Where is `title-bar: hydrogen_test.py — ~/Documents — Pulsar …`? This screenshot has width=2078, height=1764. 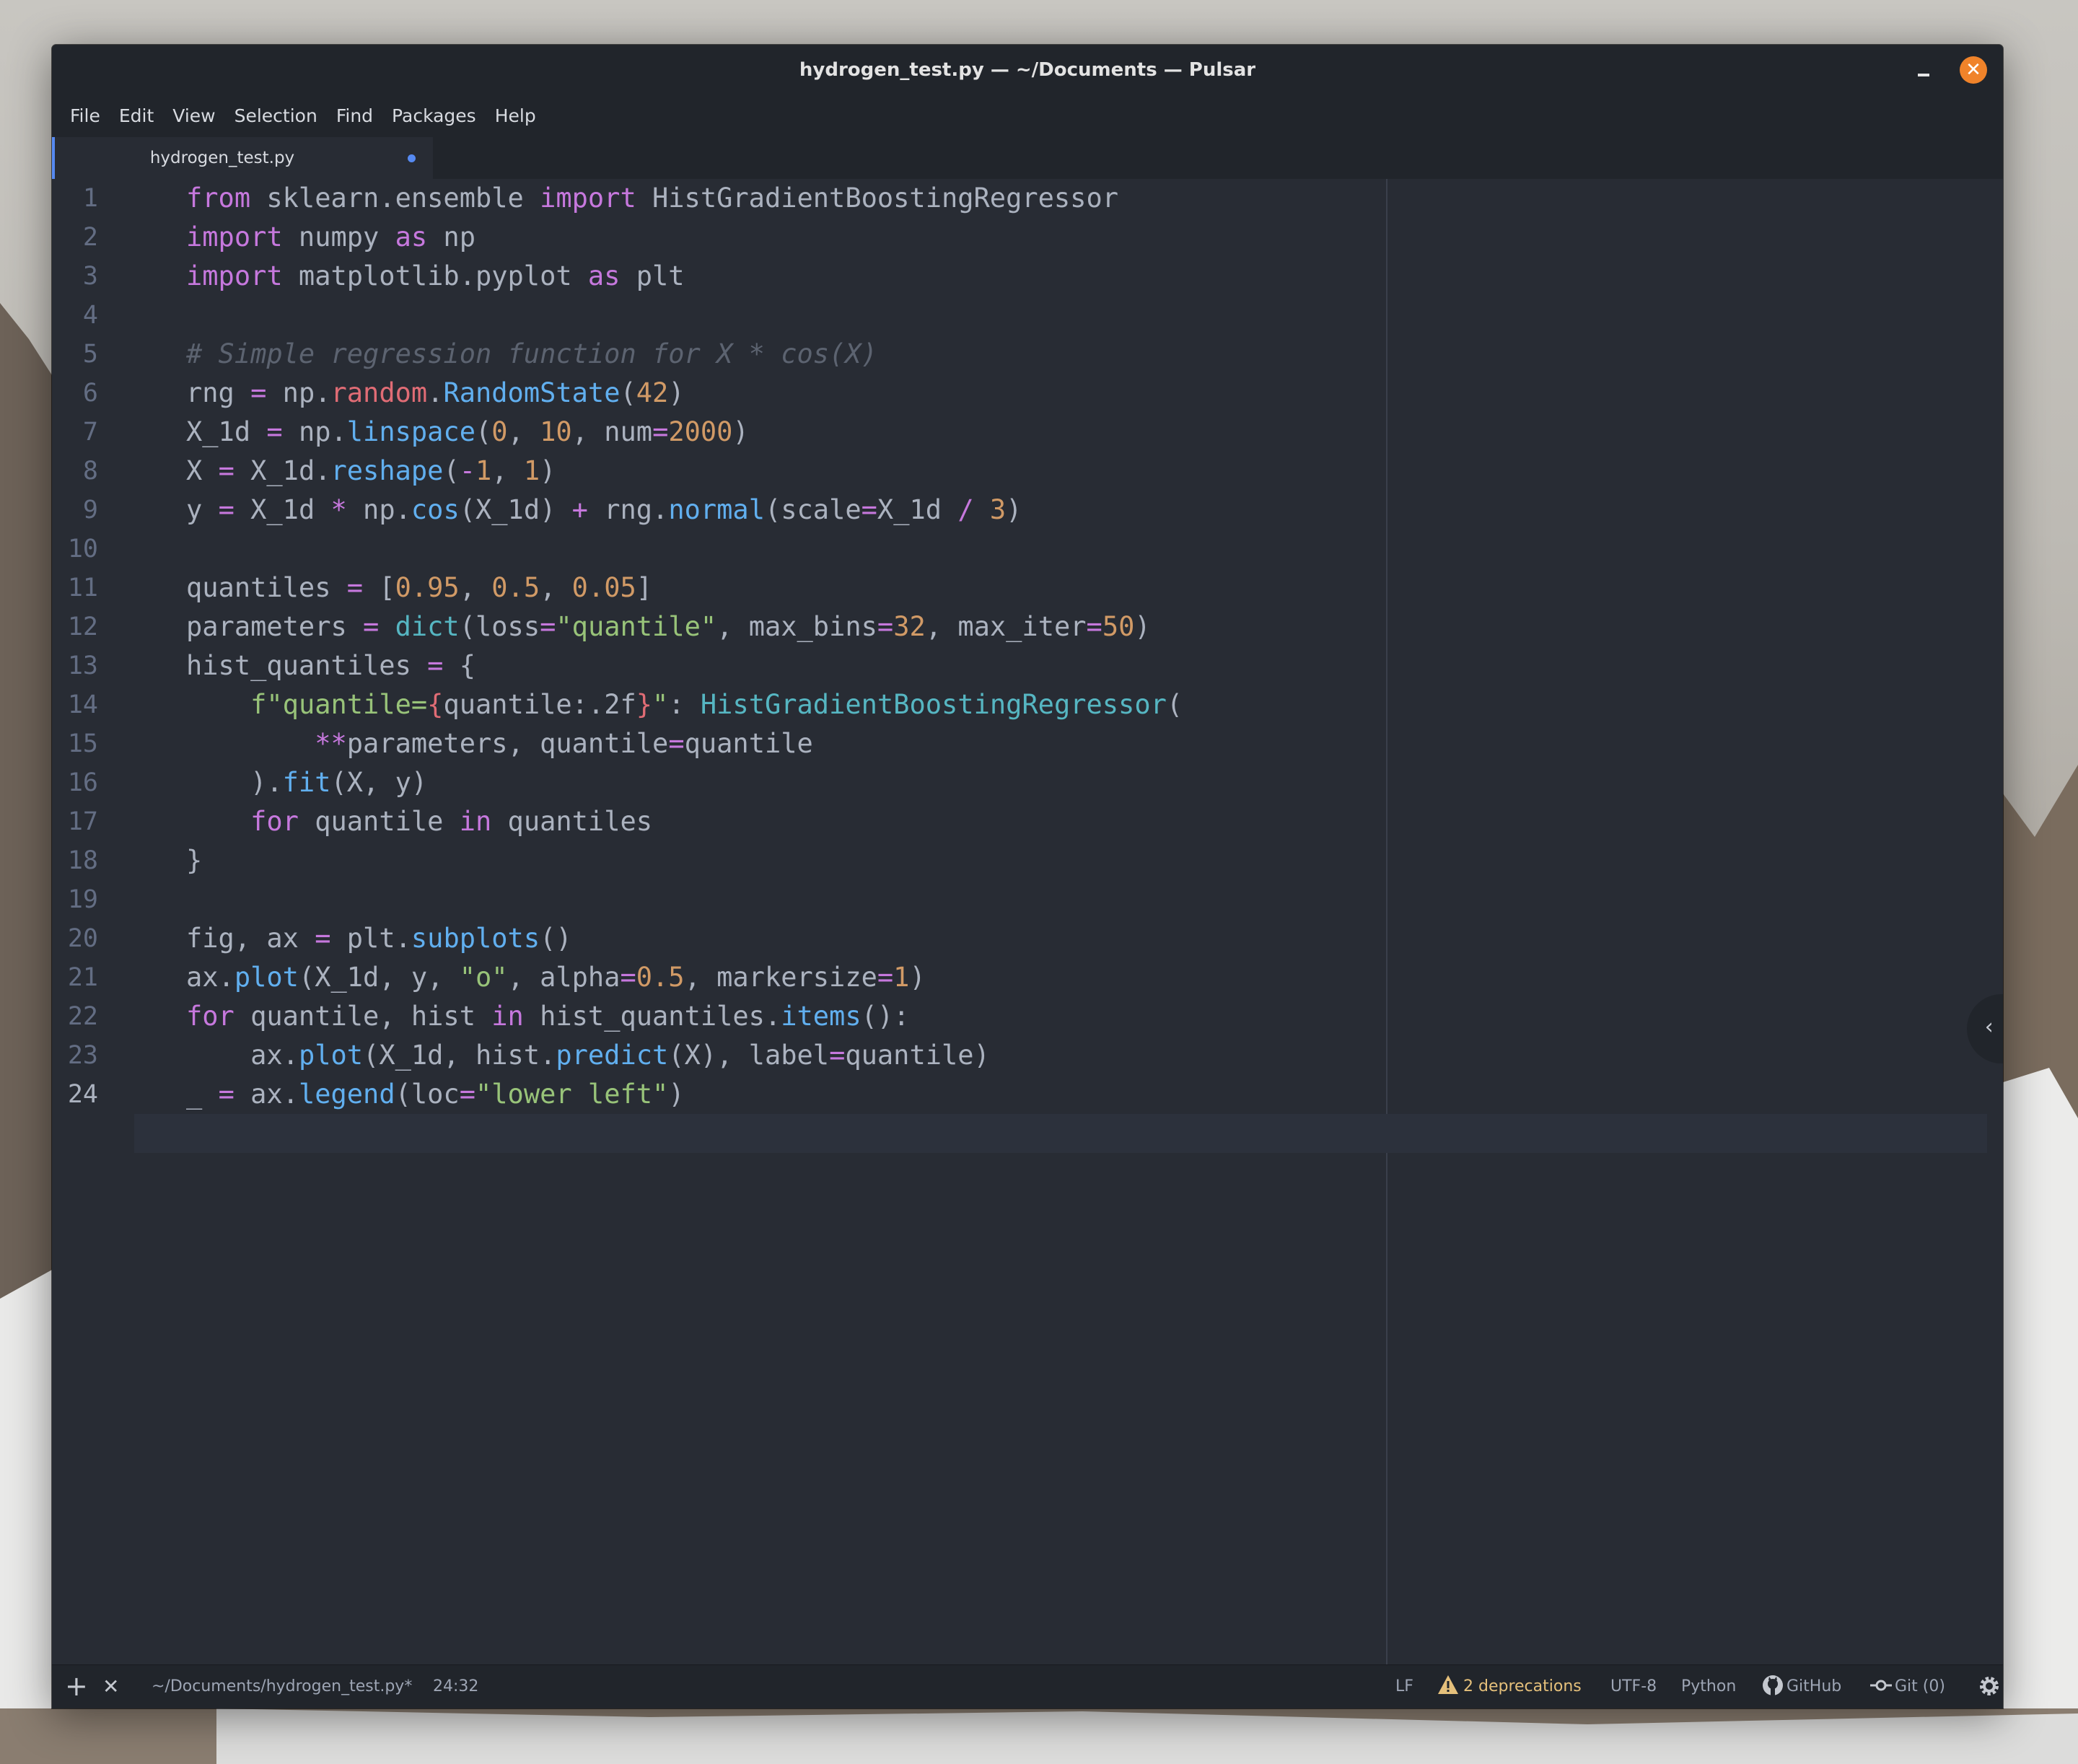
title-bar: hydrogen_test.py — ~/Documents — Pulsar … is located at coordinates (1027, 70).